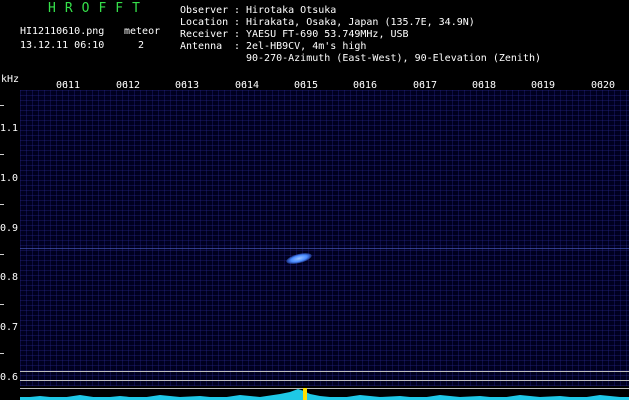 This screenshot has width=629, height=400. What do you see at coordinates (9, 128) in the screenshot?
I see `freq-label-1.1: 1.1` at bounding box center [9, 128].